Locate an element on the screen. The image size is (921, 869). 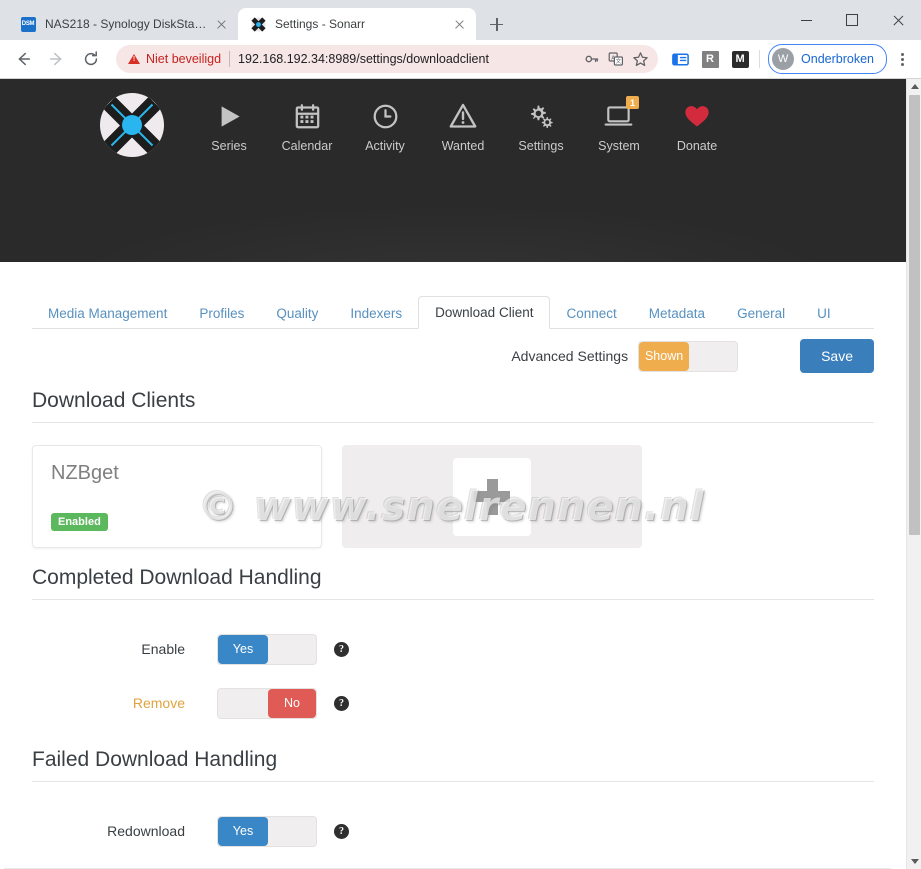
clock-icon is located at coordinates (385, 116).